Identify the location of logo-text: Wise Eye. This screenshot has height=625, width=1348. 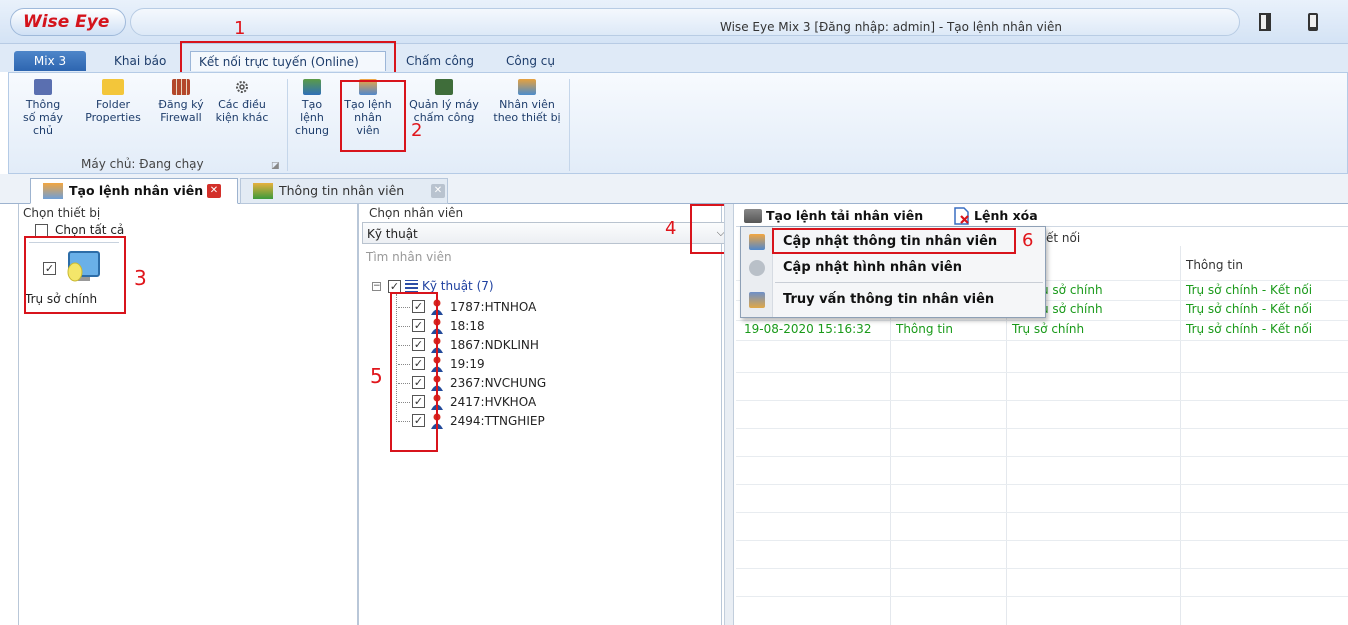
(66, 22).